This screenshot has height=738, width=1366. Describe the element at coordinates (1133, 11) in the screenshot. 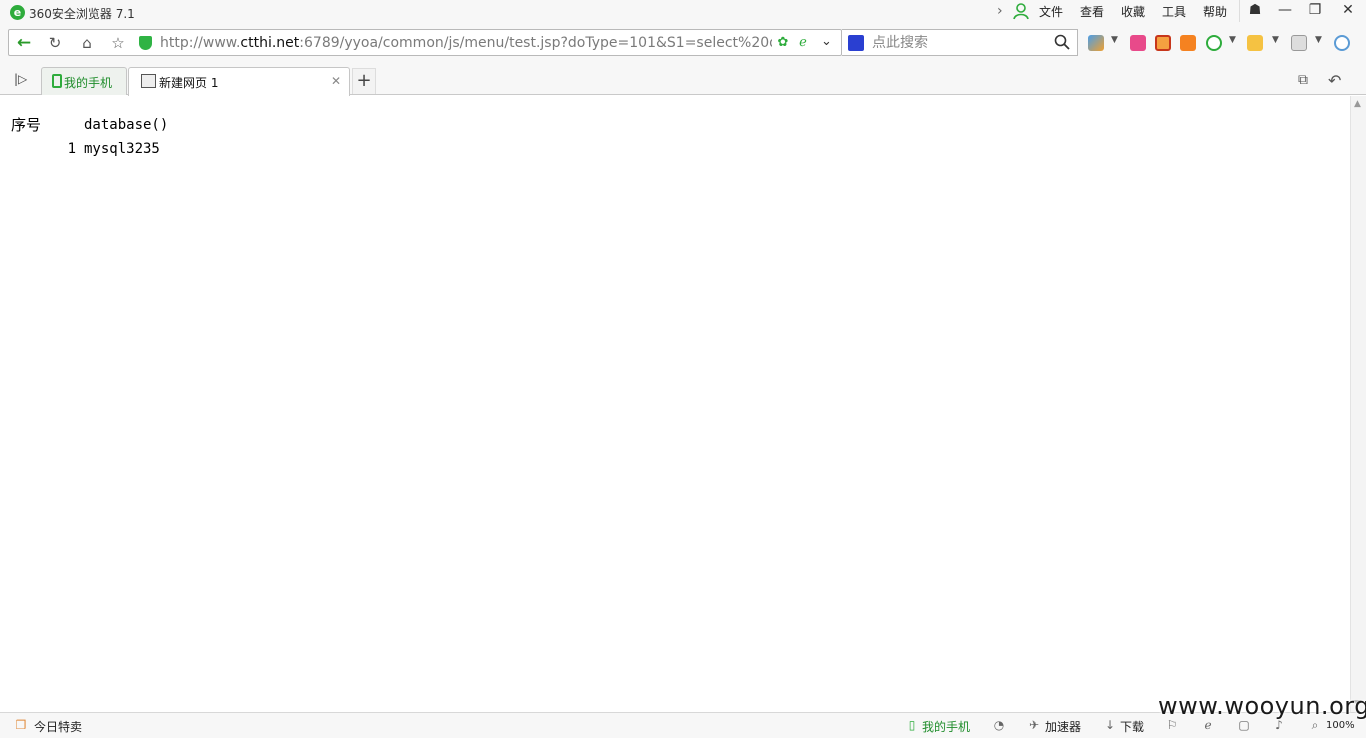

I see `menu-favorites: 收藏` at that location.